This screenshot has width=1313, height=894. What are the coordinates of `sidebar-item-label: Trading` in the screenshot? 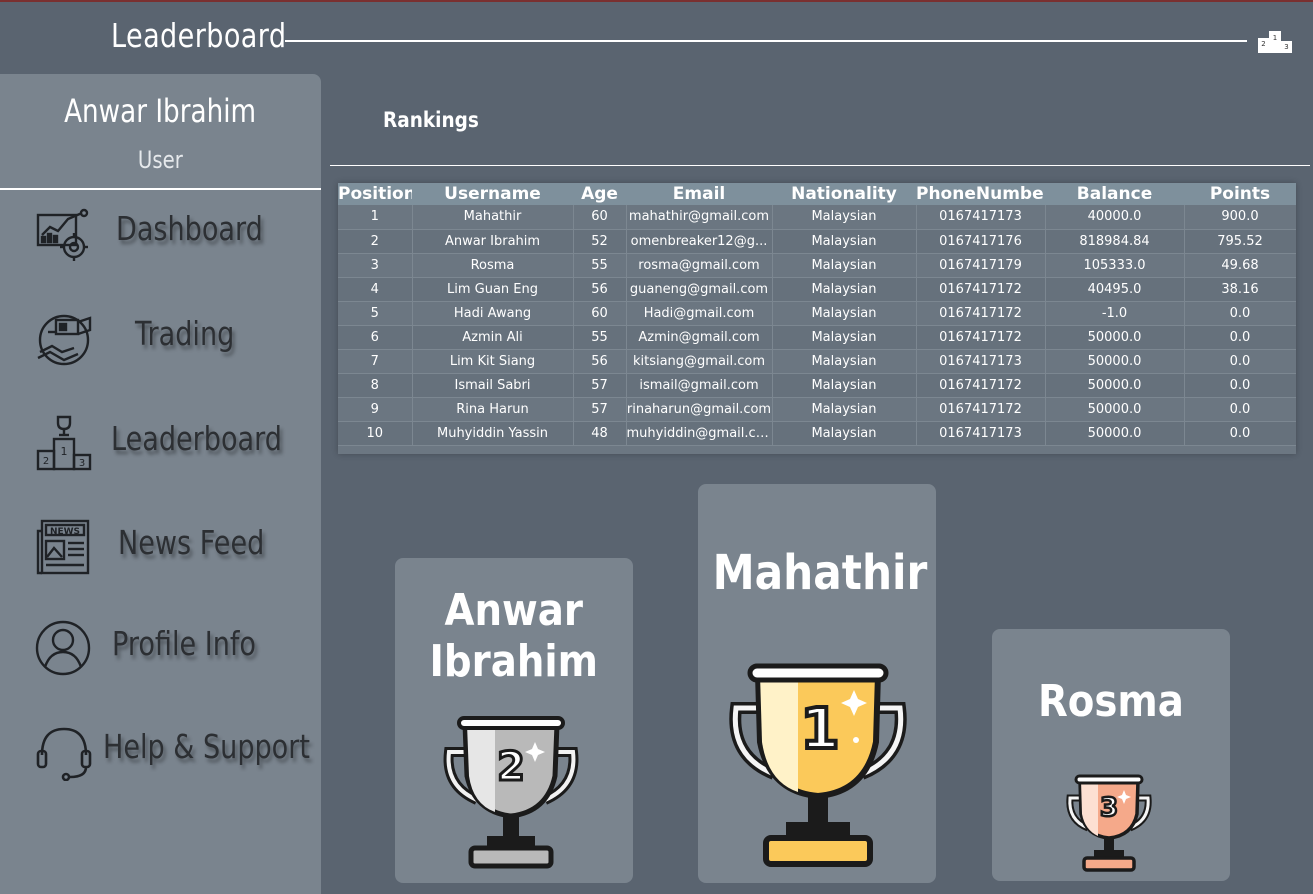 It's located at (185, 333).